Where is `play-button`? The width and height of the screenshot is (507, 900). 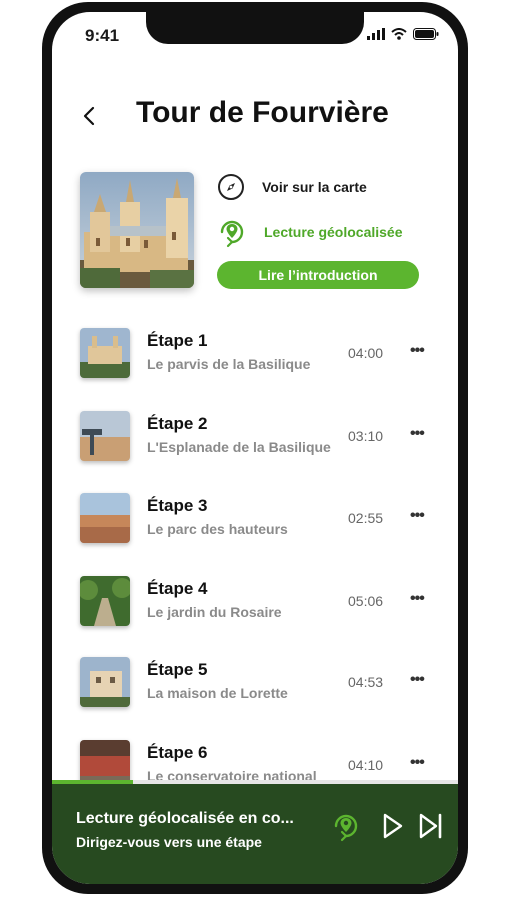
play-button is located at coordinates (392, 826).